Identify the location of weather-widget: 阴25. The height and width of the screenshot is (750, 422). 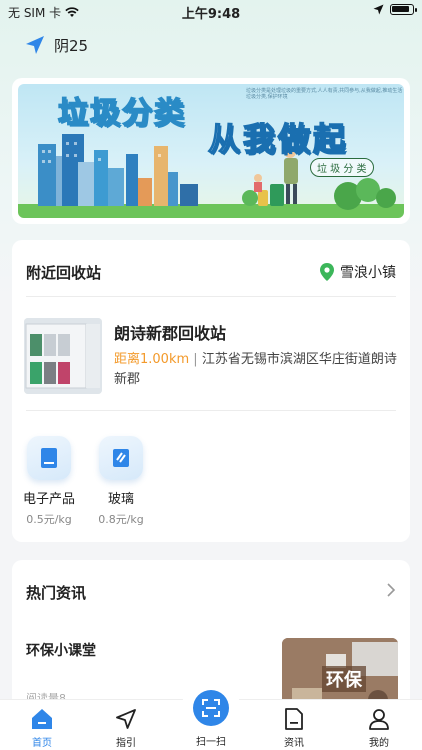
(56, 45).